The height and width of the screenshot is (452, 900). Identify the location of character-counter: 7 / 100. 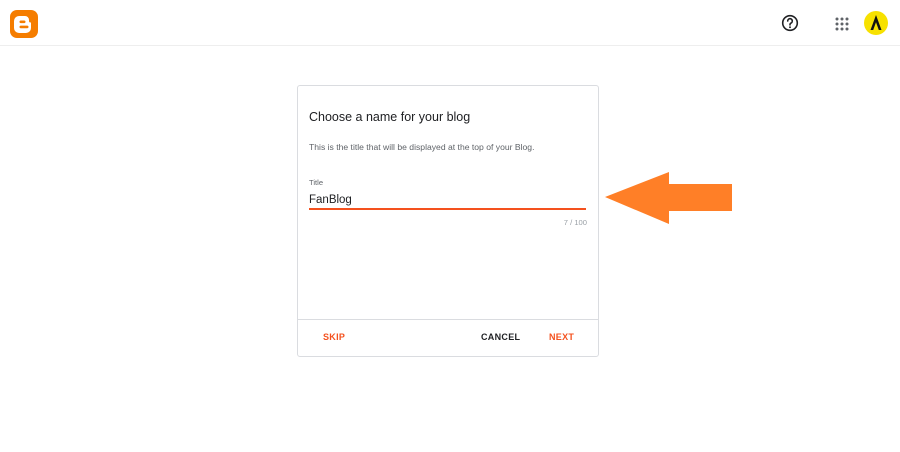
(575, 222).